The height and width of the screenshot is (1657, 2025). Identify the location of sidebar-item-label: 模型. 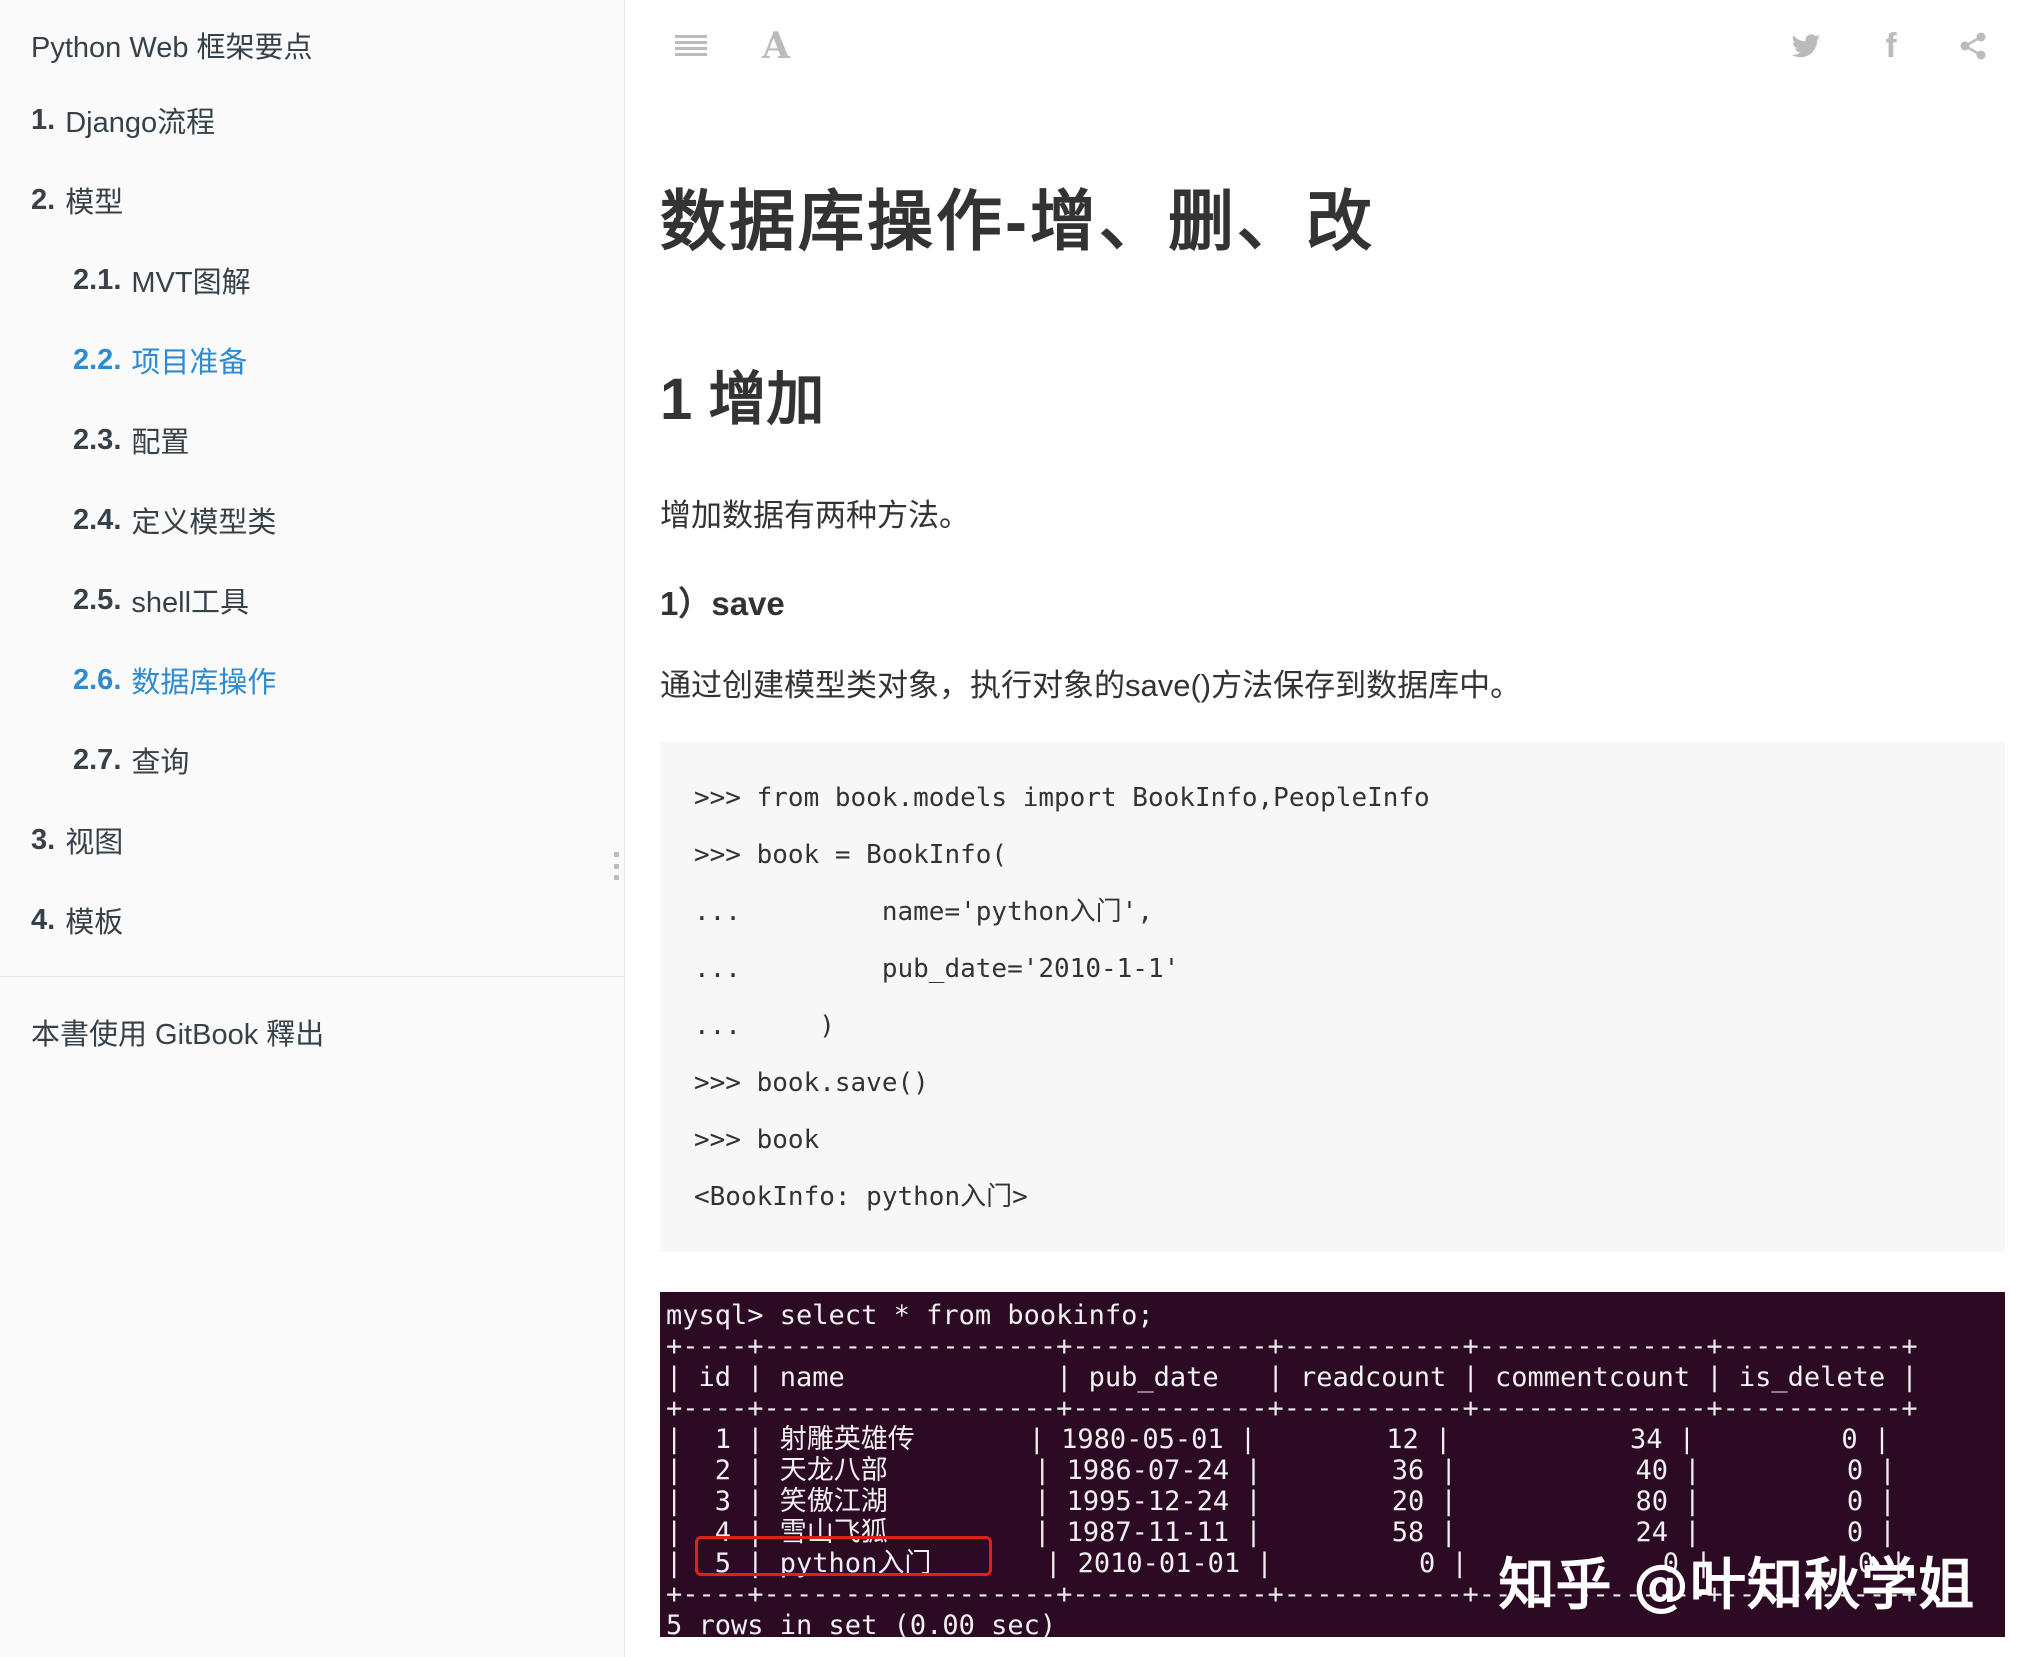
(94, 203).